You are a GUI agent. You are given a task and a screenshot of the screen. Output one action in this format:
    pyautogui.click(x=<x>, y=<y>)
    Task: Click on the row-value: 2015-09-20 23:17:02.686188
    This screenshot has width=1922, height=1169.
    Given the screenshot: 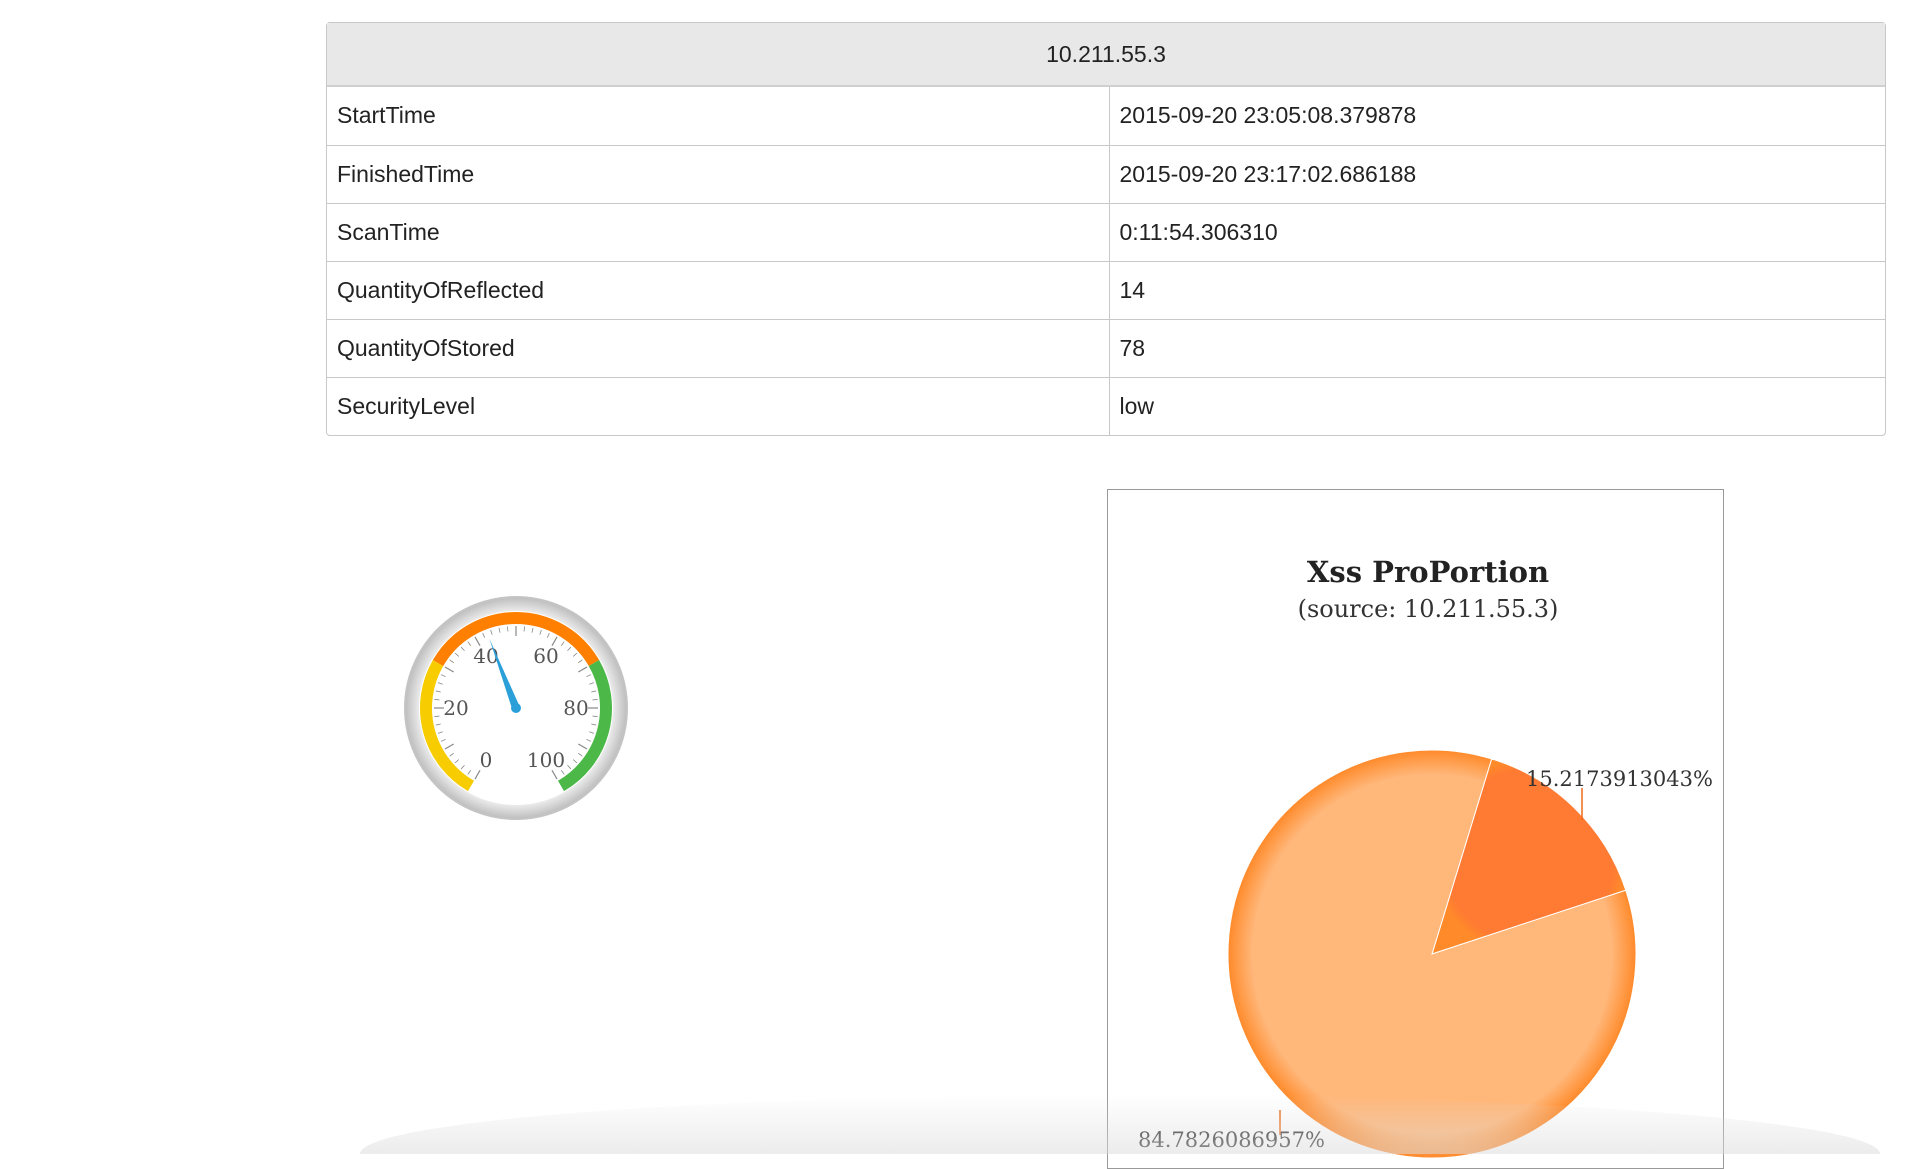 What is the action you would take?
    pyautogui.click(x=1497, y=173)
    